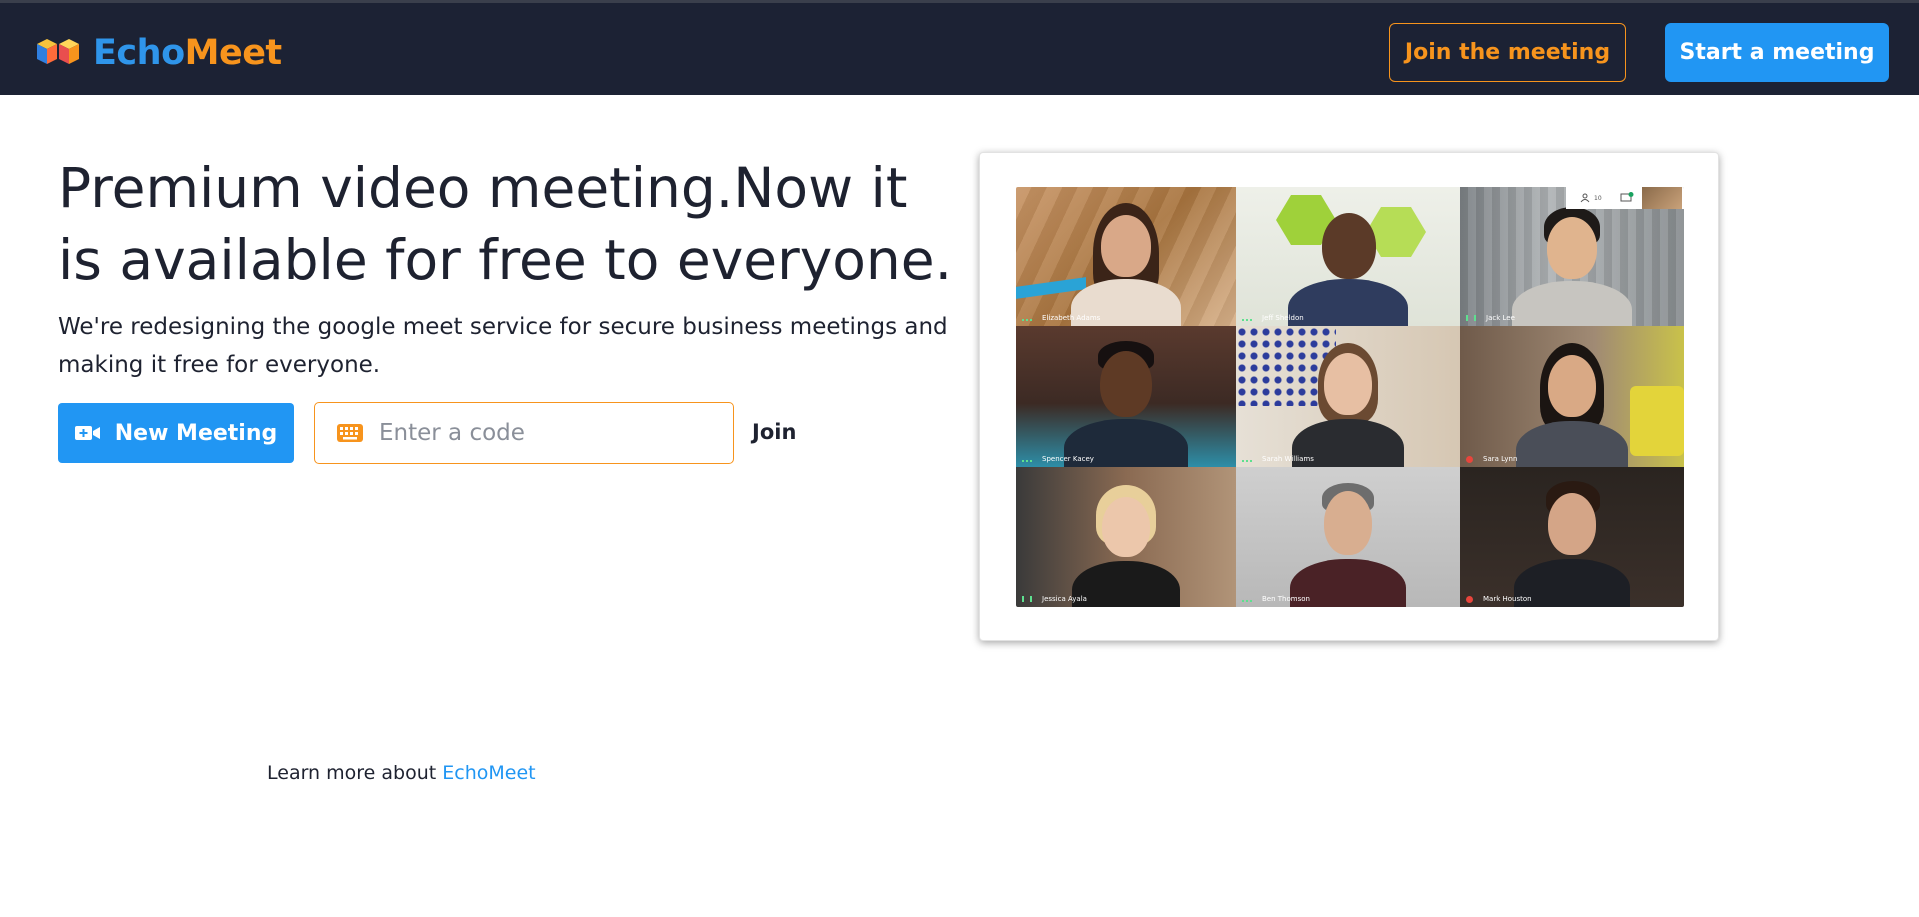  I want to click on video-tile: Sara Lynn, so click(1572, 396).